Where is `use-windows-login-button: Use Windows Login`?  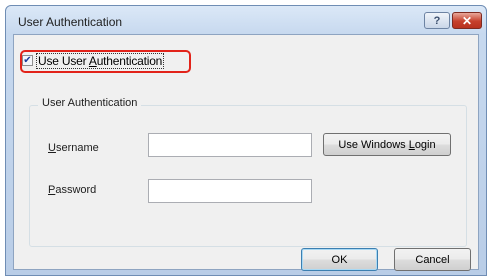
use-windows-login-button: Use Windows Login is located at coordinates (387, 144).